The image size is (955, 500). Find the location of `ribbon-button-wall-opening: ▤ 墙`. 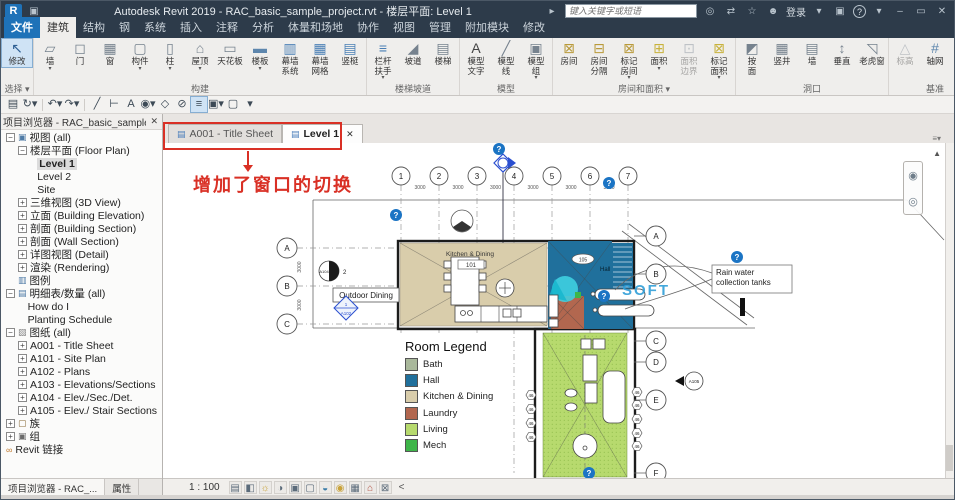

ribbon-button-wall-opening: ▤ 墙 is located at coordinates (812, 53).